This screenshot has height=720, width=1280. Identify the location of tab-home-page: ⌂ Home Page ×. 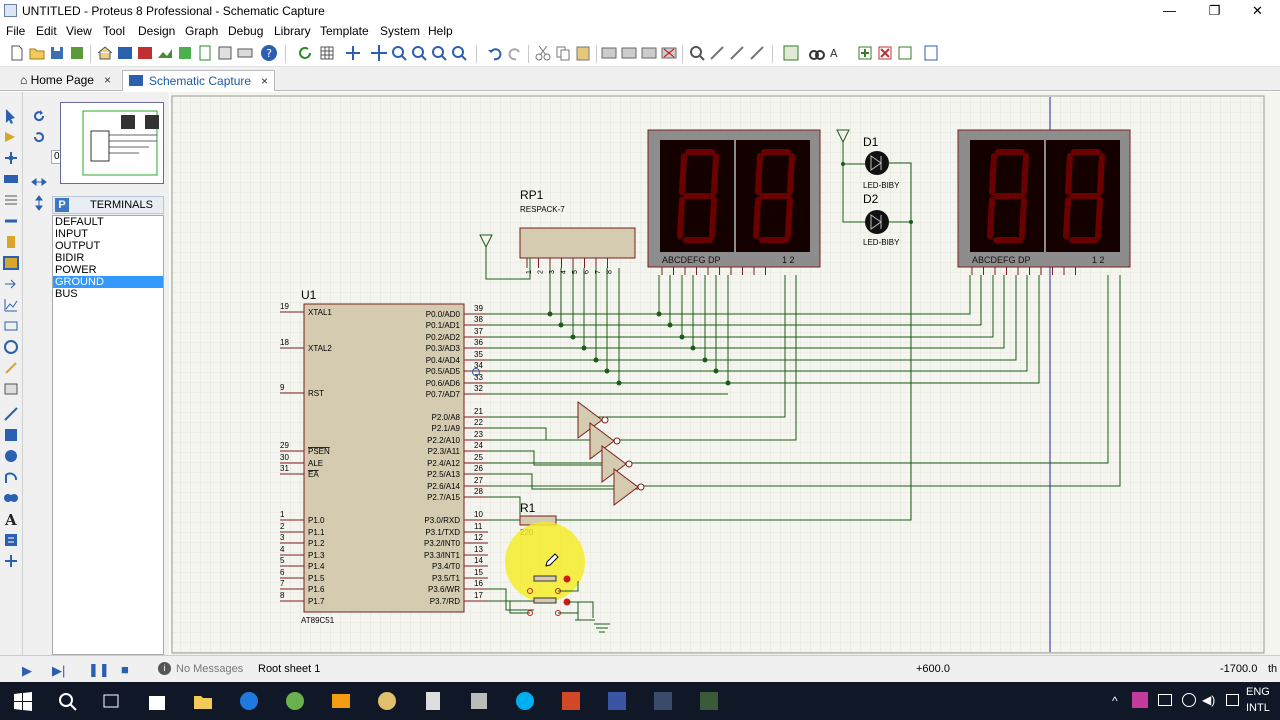
(65, 80).